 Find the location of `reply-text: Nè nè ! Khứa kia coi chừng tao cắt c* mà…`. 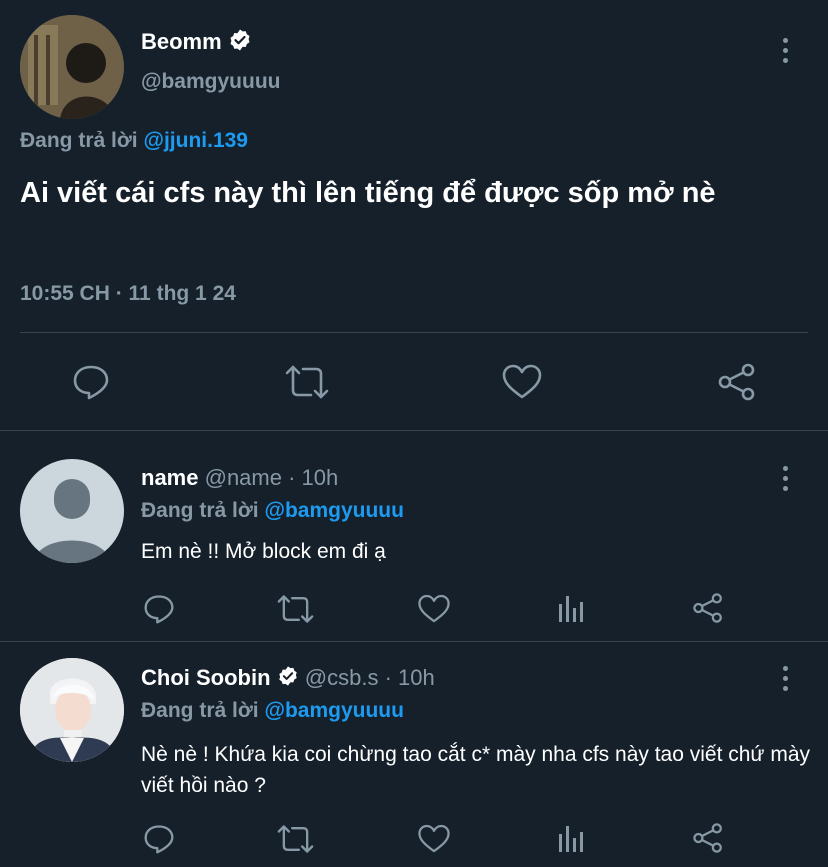

reply-text: Nè nè ! Khứa kia coi chừng tao cắt c* mà… is located at coordinates (475, 770).